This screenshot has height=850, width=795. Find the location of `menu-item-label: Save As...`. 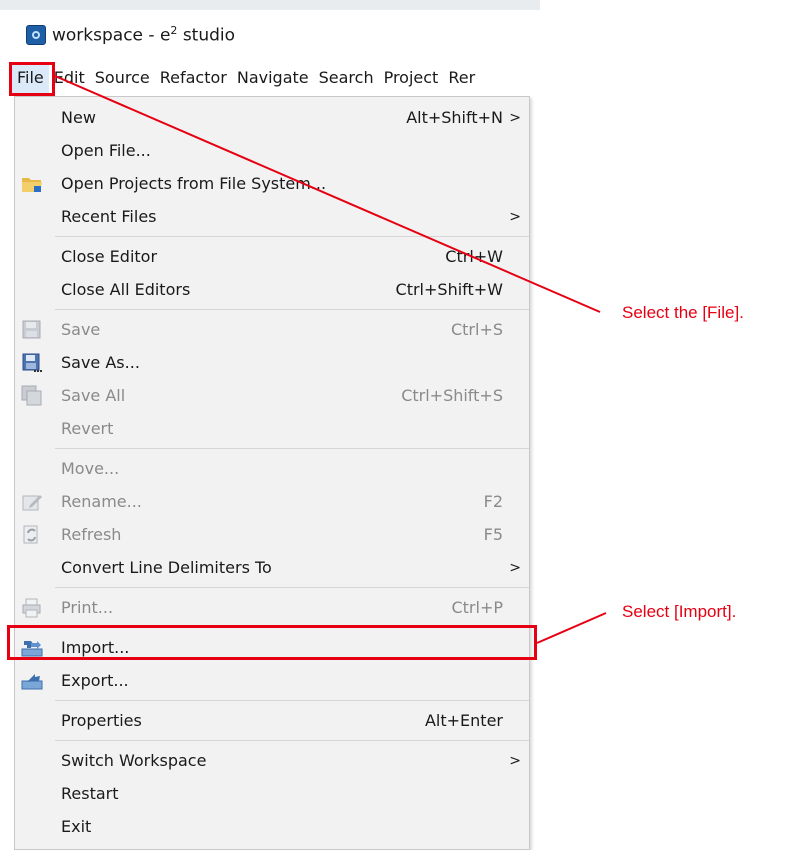

menu-item-label: Save As... is located at coordinates (100, 362).